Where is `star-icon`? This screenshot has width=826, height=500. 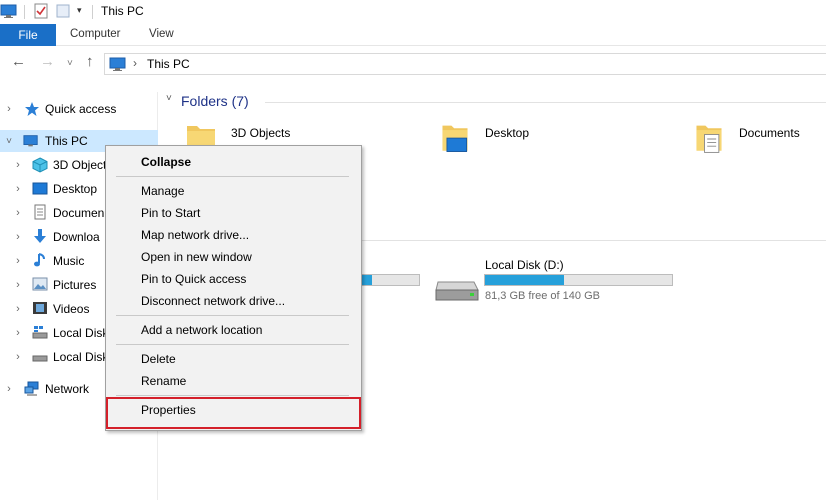
star-icon is located at coordinates (32, 109).